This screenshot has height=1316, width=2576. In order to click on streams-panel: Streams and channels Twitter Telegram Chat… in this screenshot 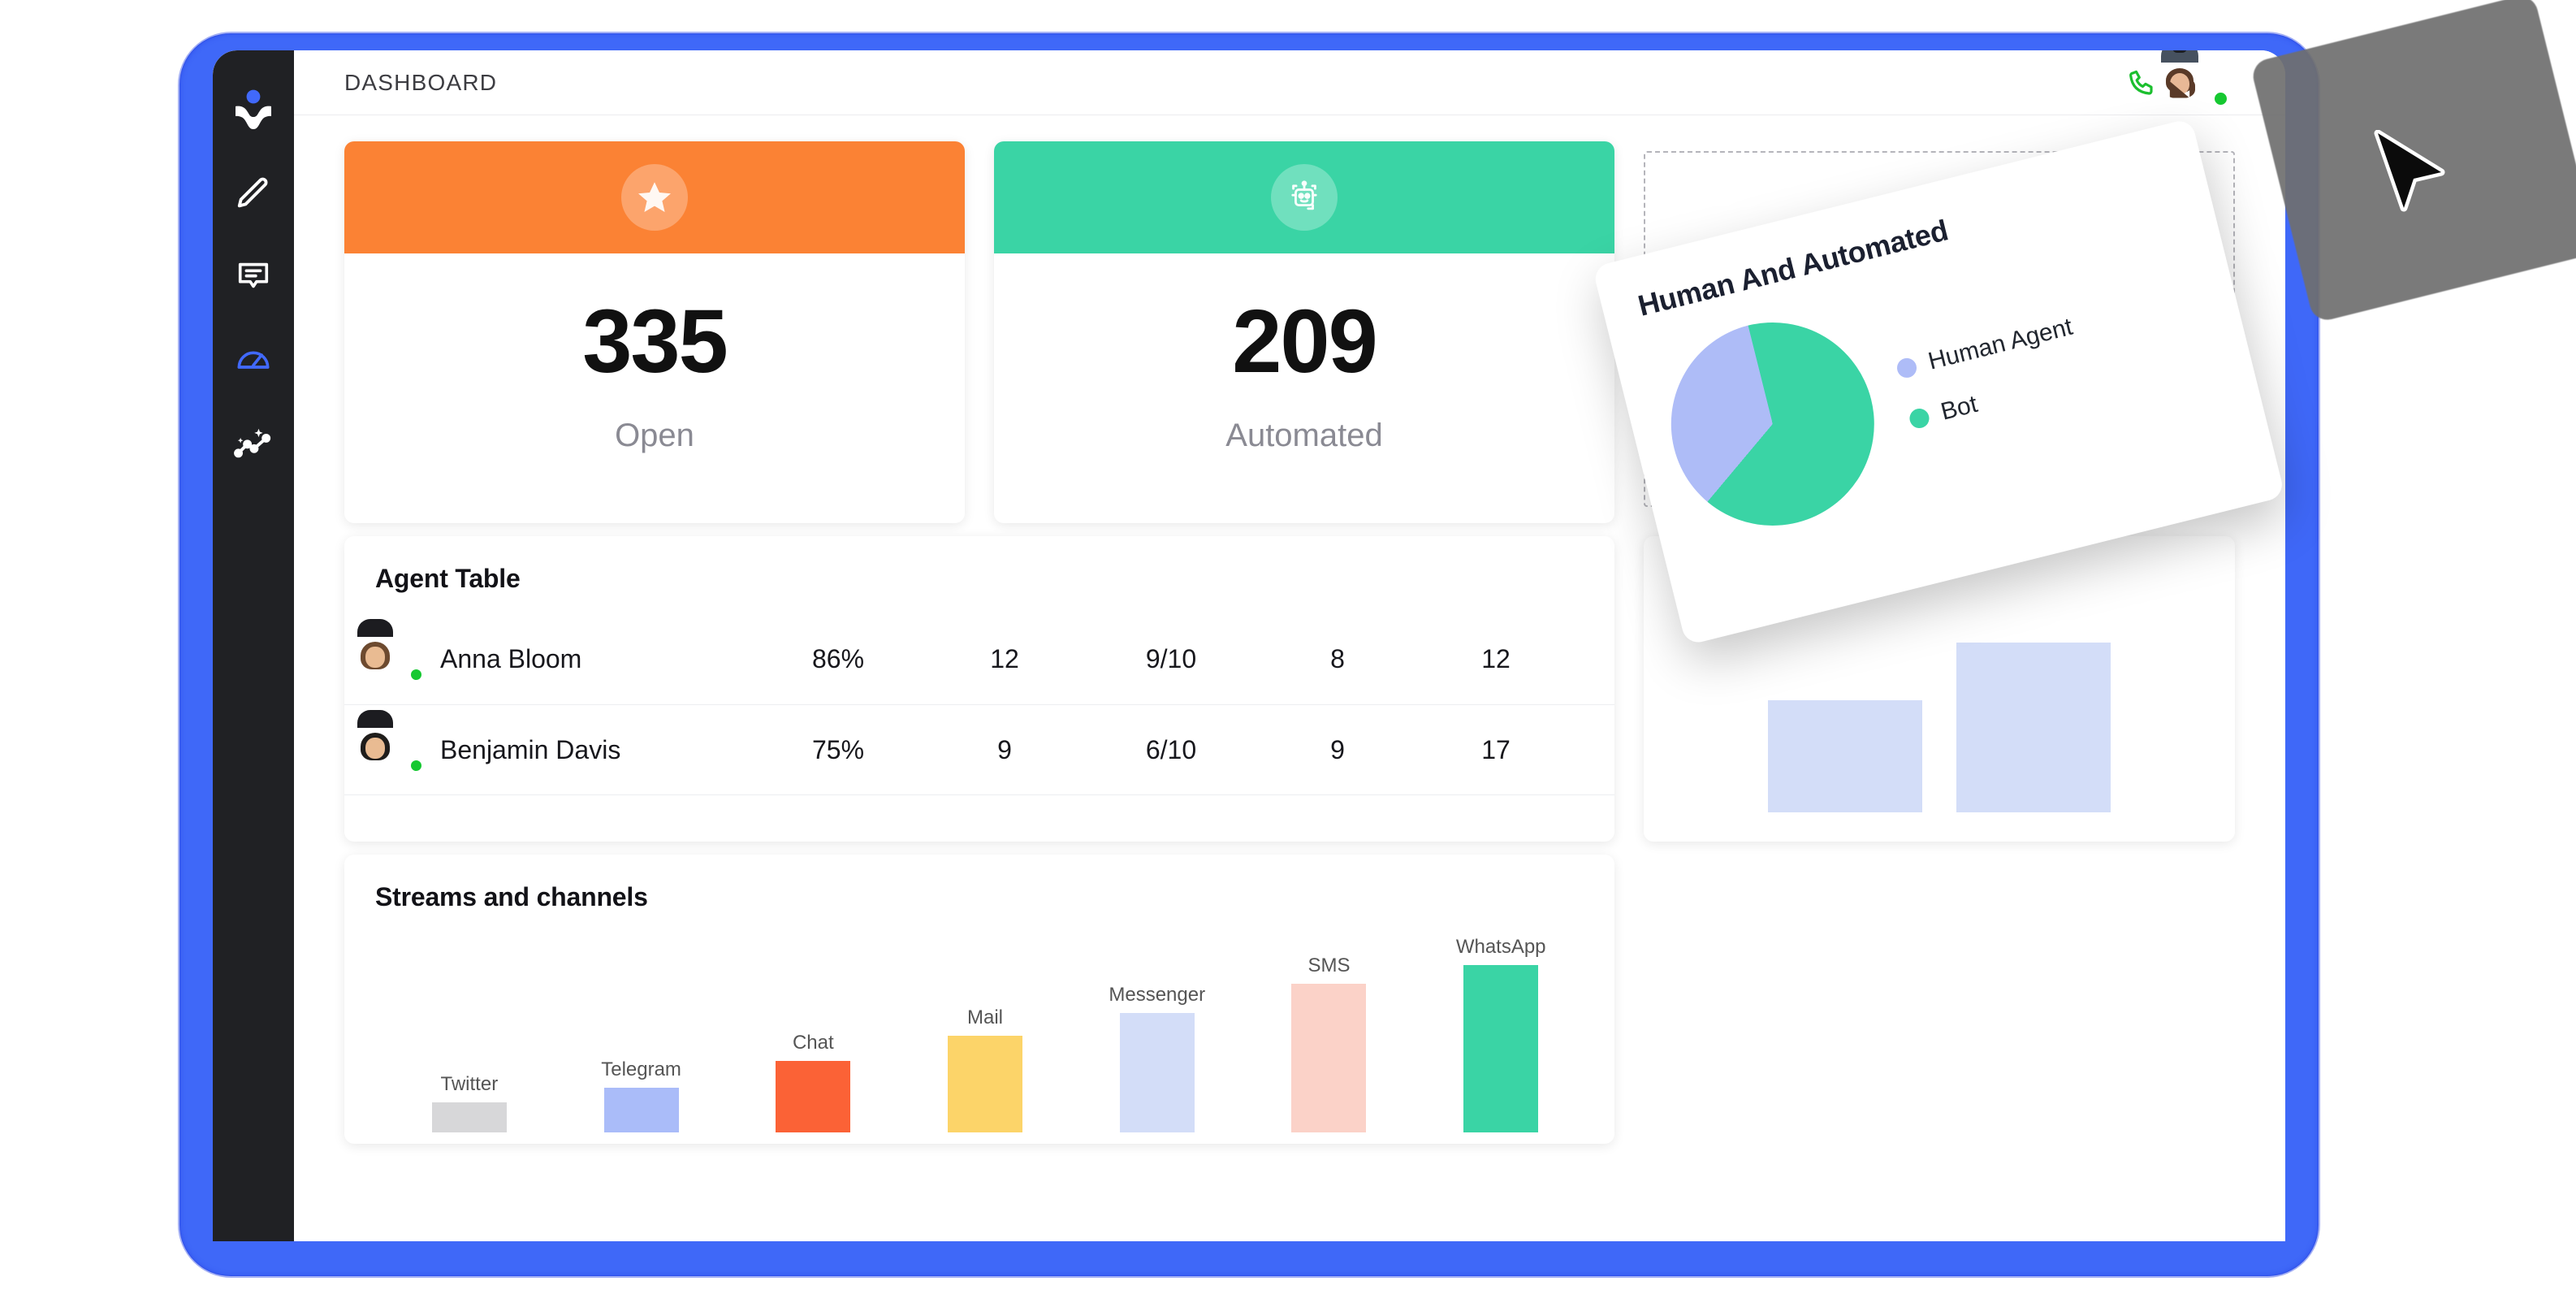, I will do `click(979, 999)`.